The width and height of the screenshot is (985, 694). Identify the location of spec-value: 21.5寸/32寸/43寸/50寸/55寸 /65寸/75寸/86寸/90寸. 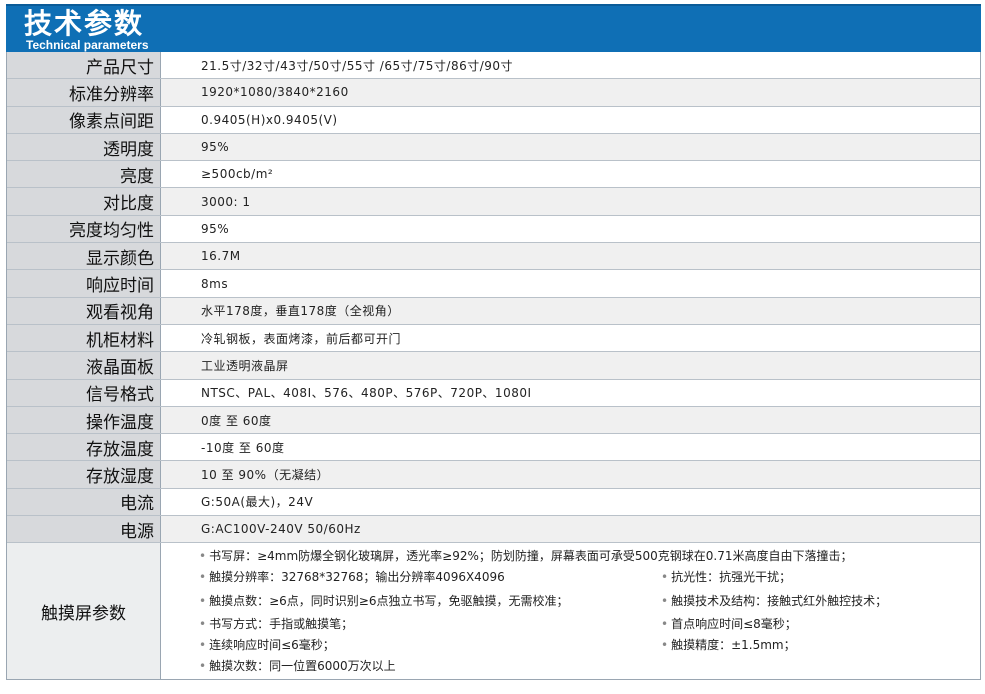
(570, 65).